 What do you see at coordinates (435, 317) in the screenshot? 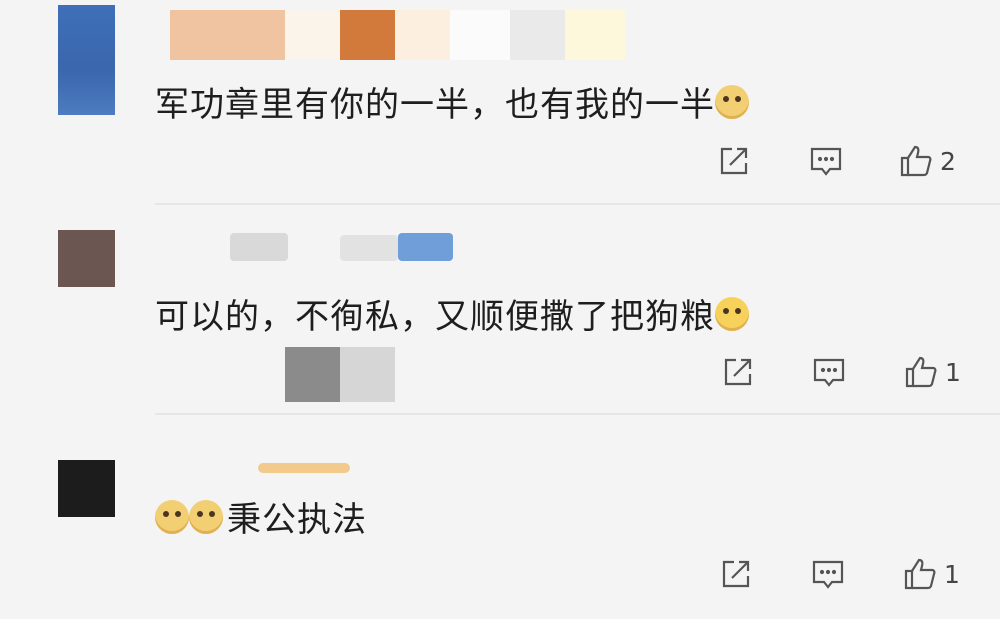
I see `comment-text-content: 可以的，不徇私，又顺便撒了把狗粮` at bounding box center [435, 317].